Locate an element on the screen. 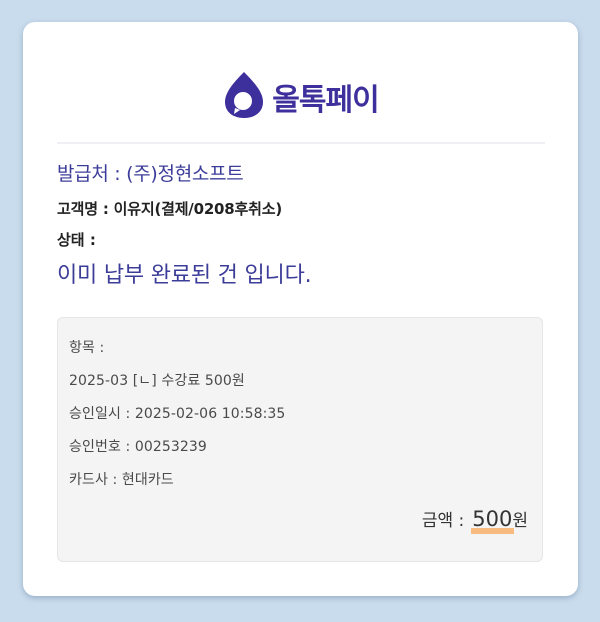 The width and height of the screenshot is (600, 622). approval-number: 승인번호 : 00253239 is located at coordinates (138, 447).